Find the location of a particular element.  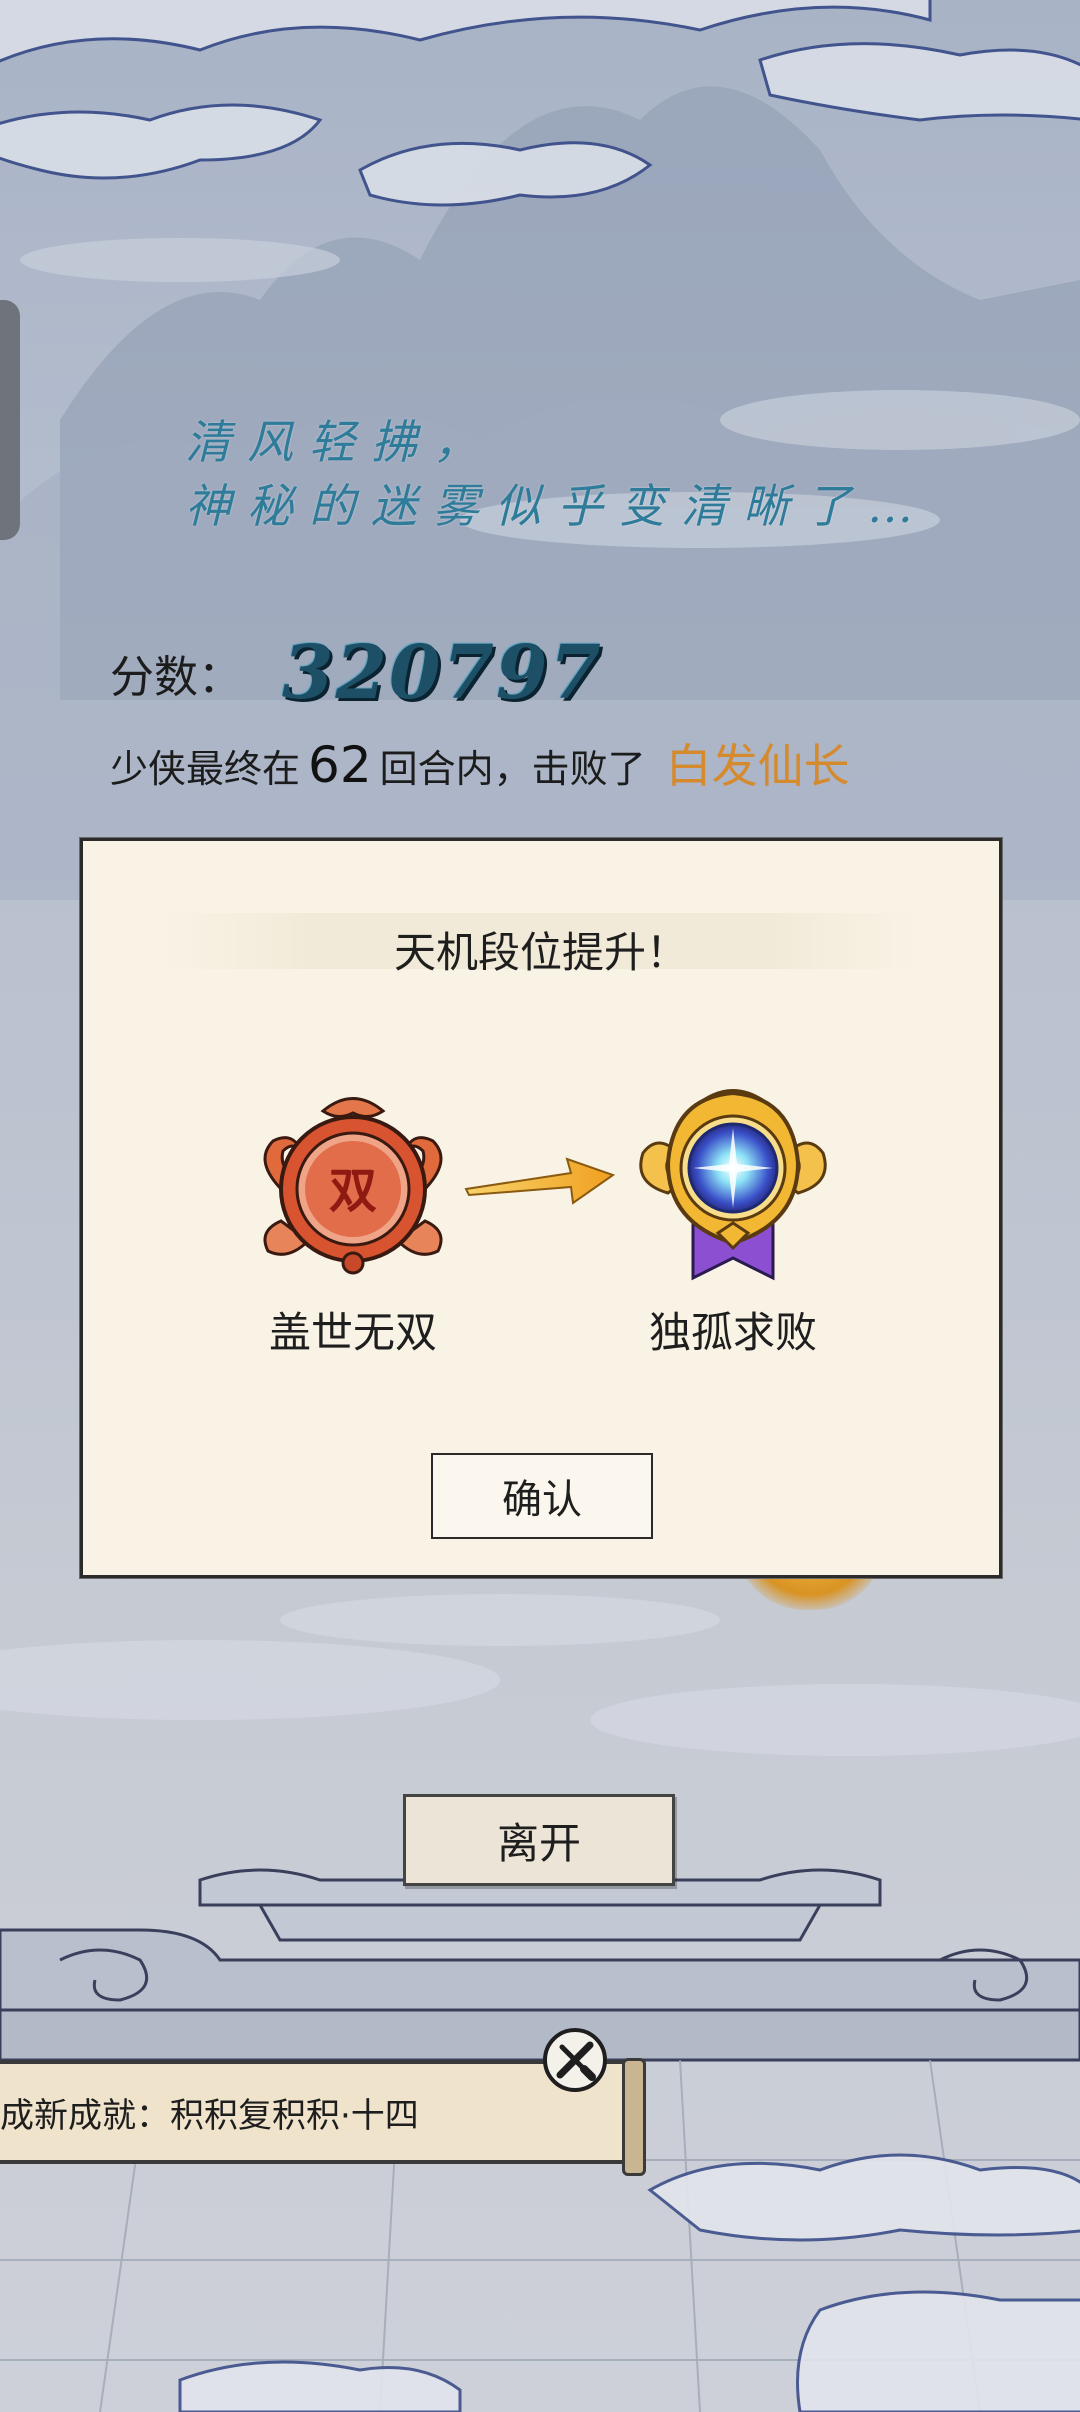

svg-text: 双 is located at coordinates (353, 1191).